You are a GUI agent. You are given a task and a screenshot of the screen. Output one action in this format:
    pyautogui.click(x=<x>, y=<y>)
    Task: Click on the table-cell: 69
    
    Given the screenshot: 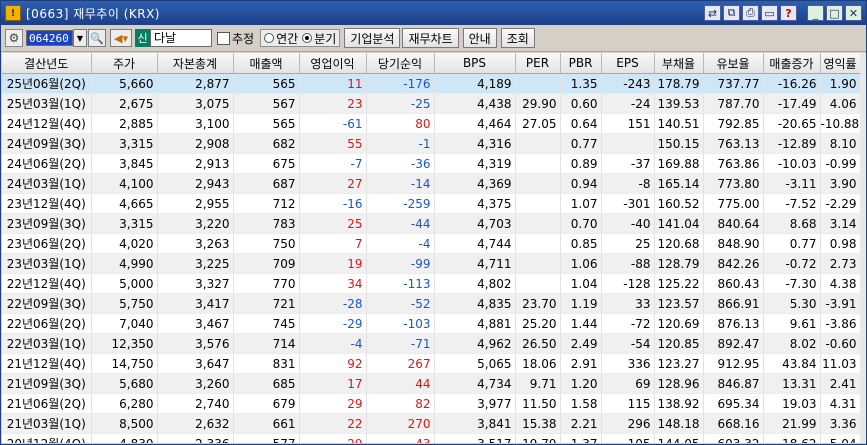 What is the action you would take?
    pyautogui.click(x=628, y=383)
    